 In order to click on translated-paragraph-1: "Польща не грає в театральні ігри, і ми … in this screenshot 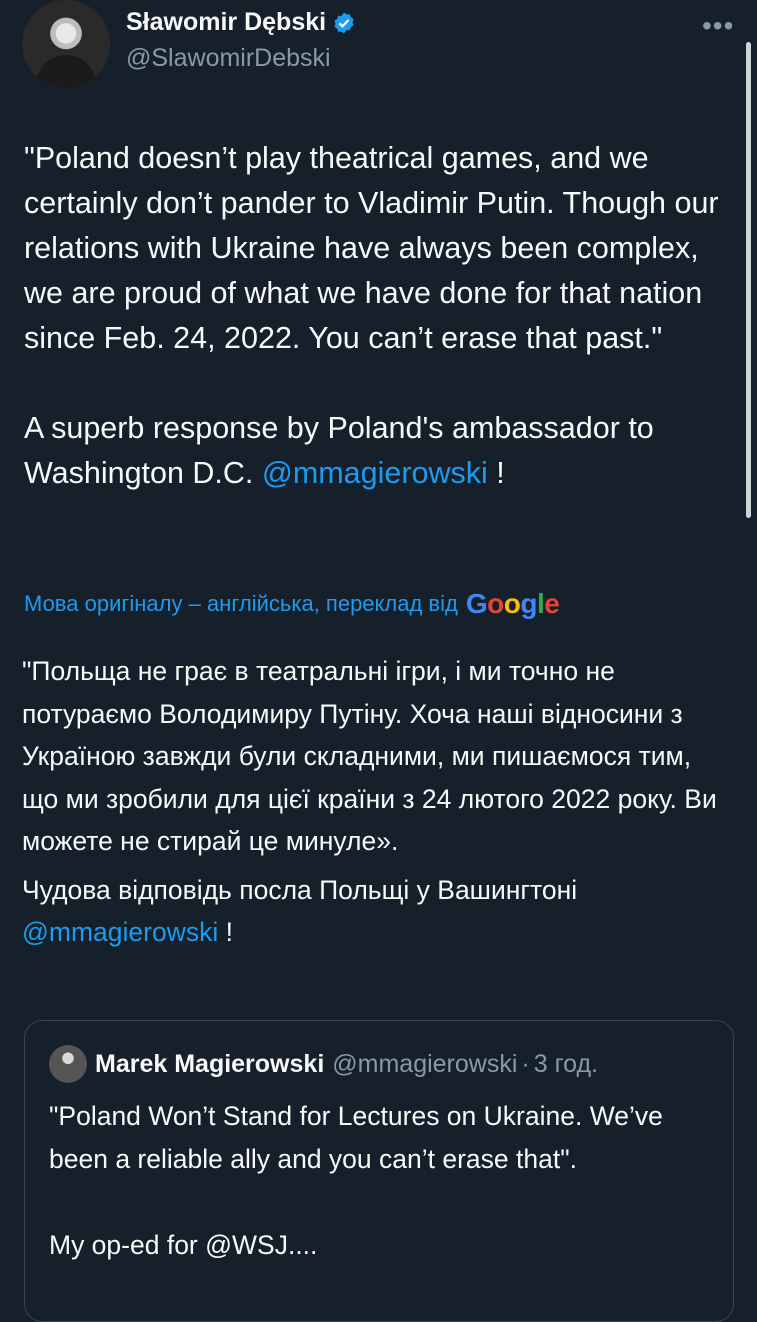, I will do `click(373, 756)`.